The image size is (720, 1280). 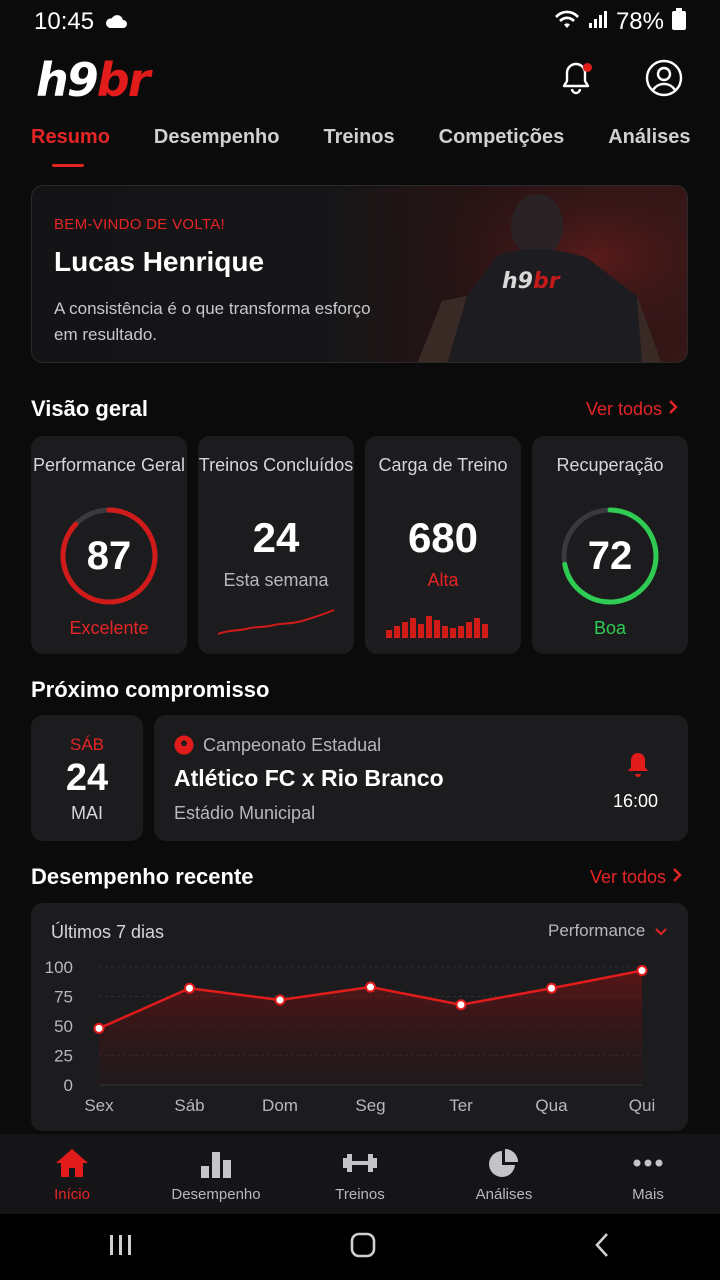 I want to click on x-tick-label: Dom, so click(x=280, y=1105).